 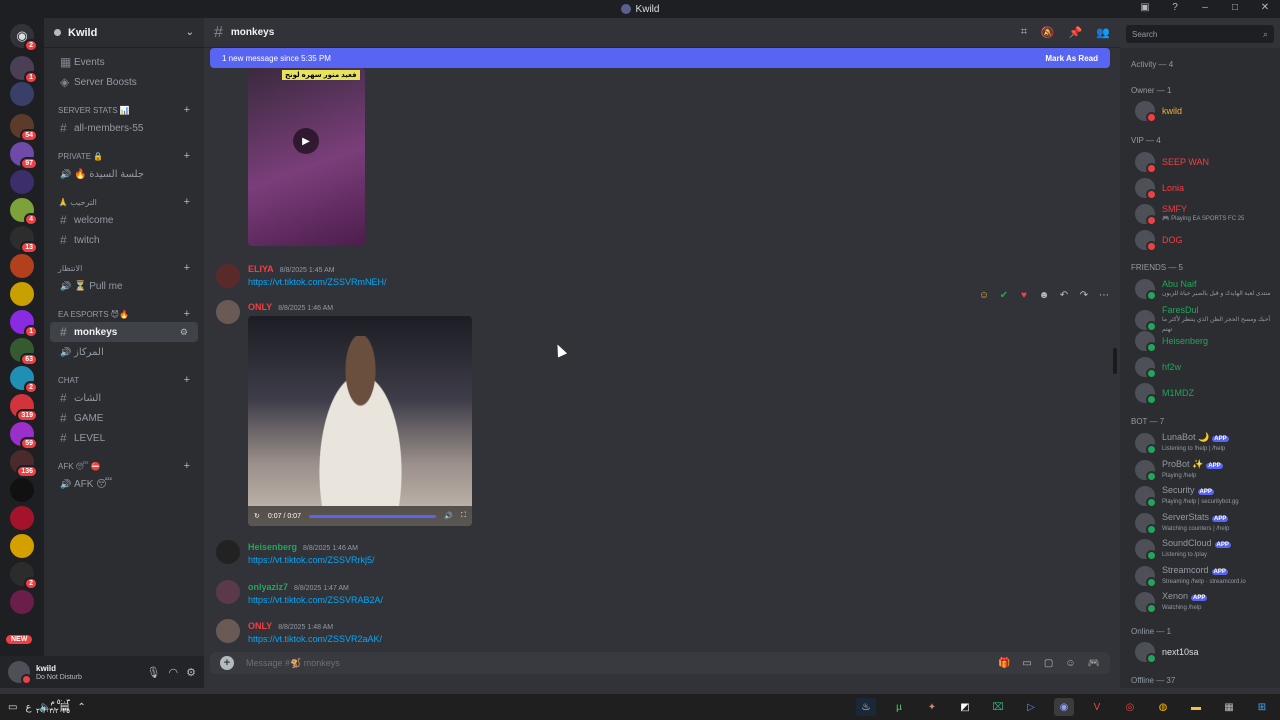 I want to click on gift-icon: 🎁, so click(x=1004, y=663).